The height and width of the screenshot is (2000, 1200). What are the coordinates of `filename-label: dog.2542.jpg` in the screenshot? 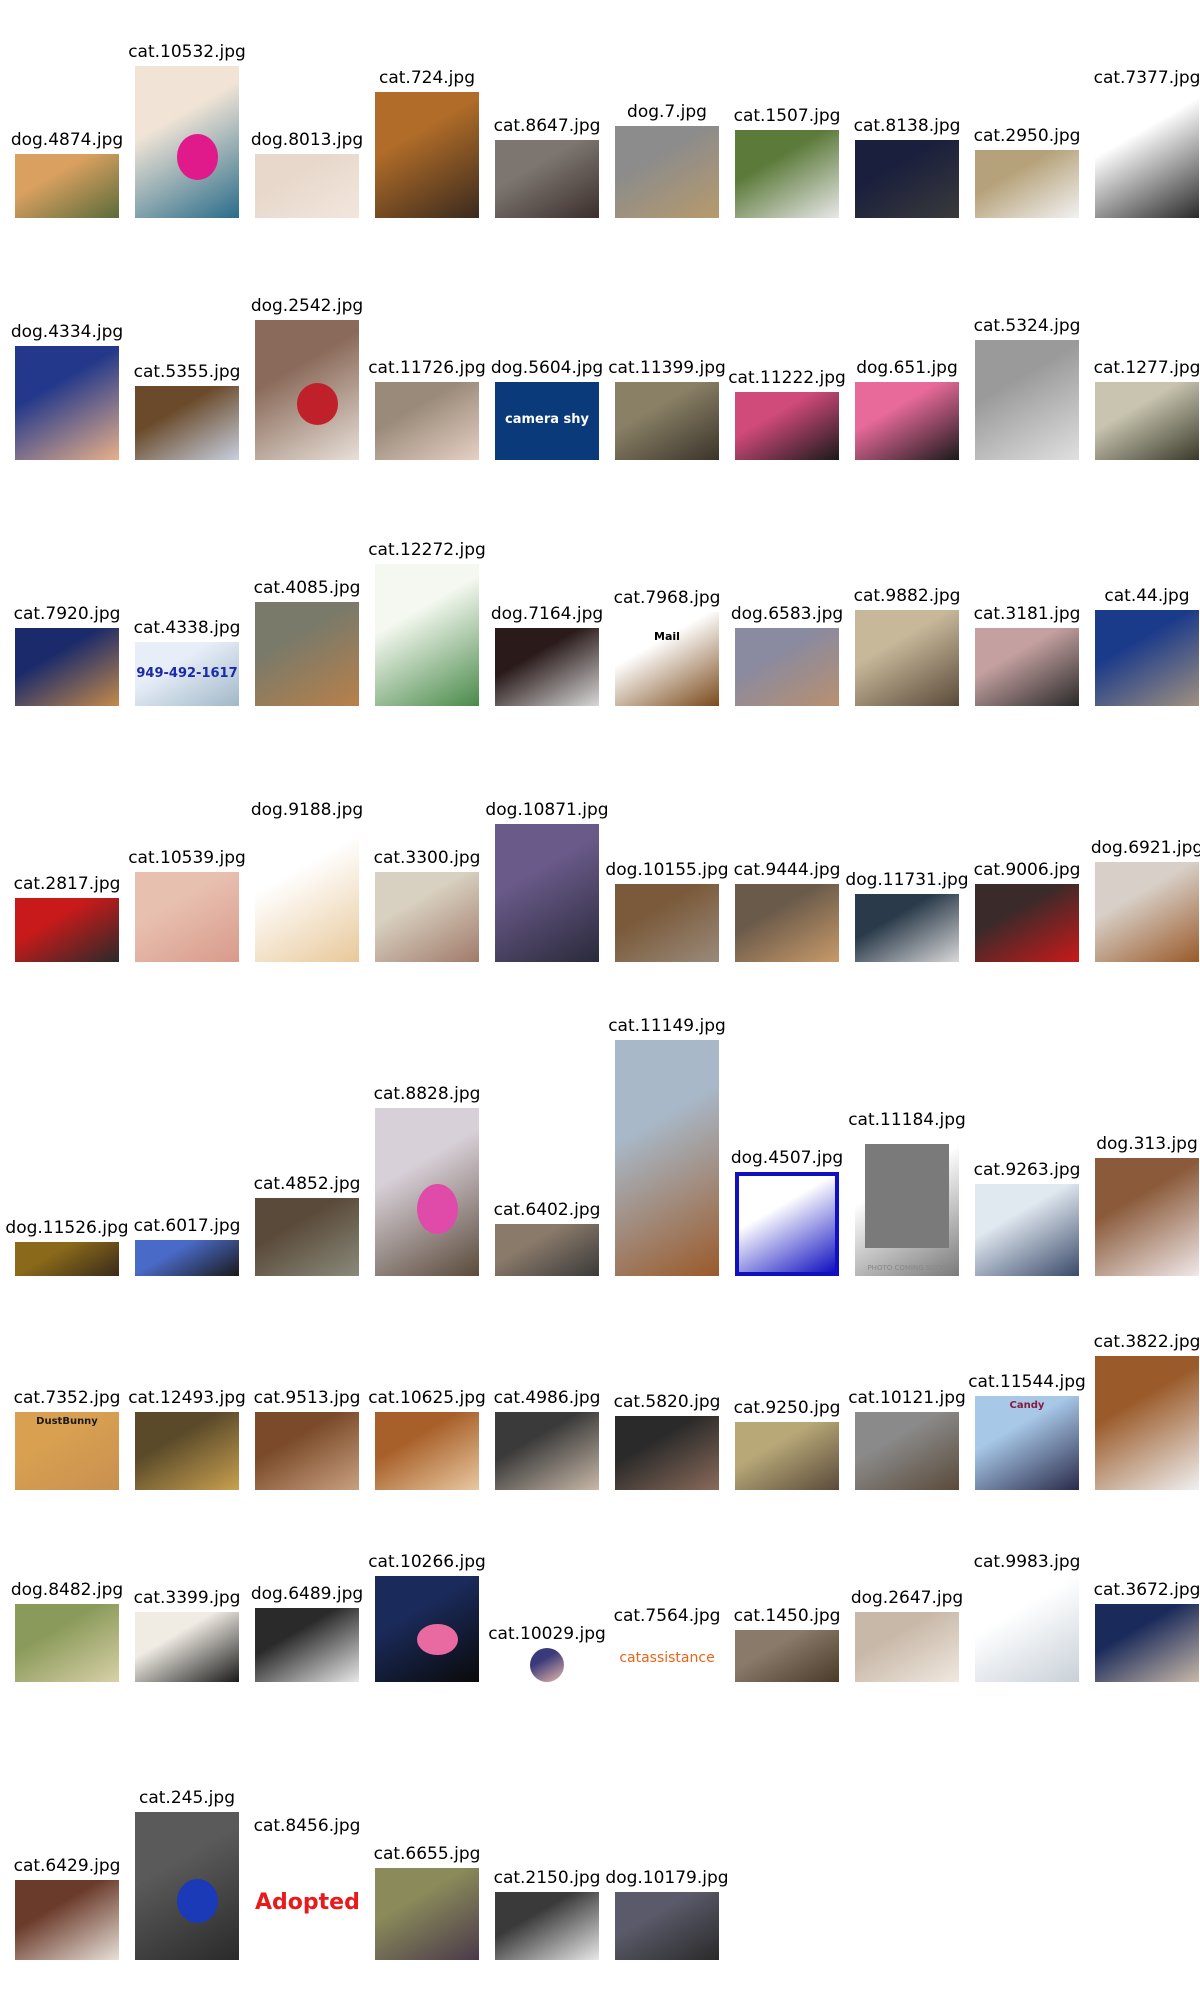 It's located at (307, 306).